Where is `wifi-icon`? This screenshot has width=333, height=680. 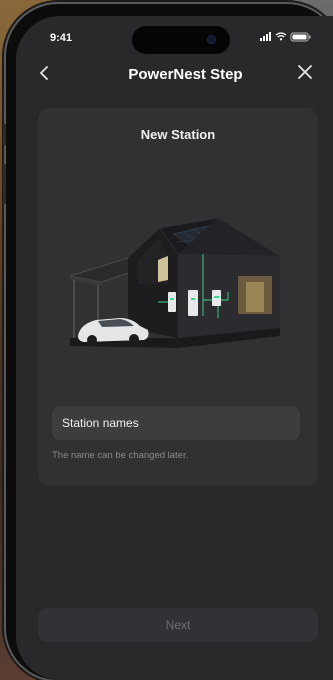 wifi-icon is located at coordinates (281, 35).